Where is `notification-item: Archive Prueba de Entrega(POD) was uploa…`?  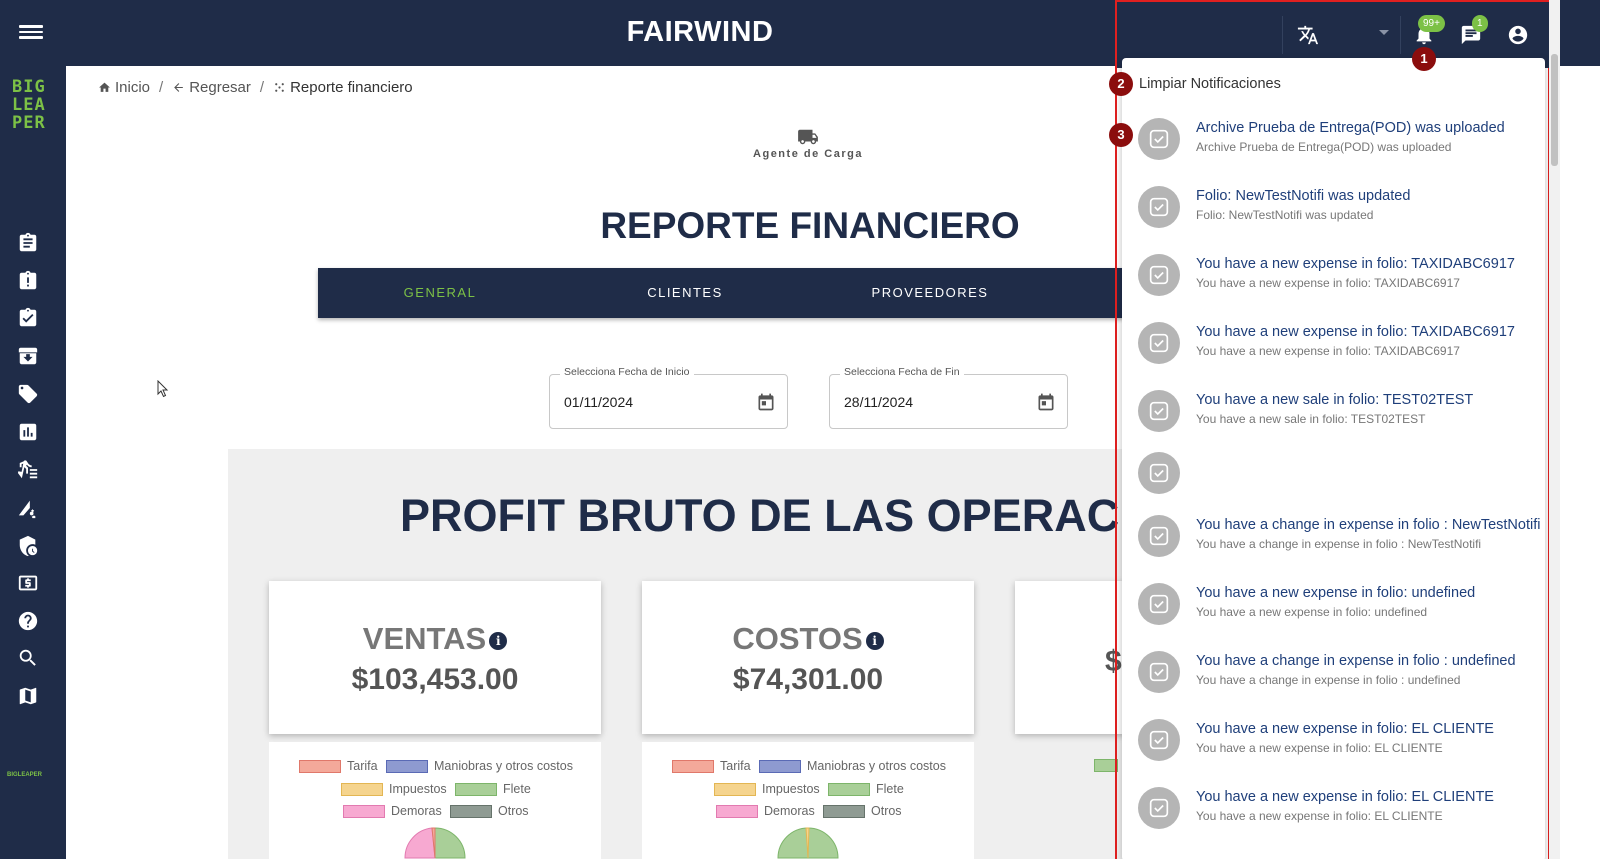 notification-item: Archive Prueba de Entrega(POD) was uploa… is located at coordinates (1333, 150).